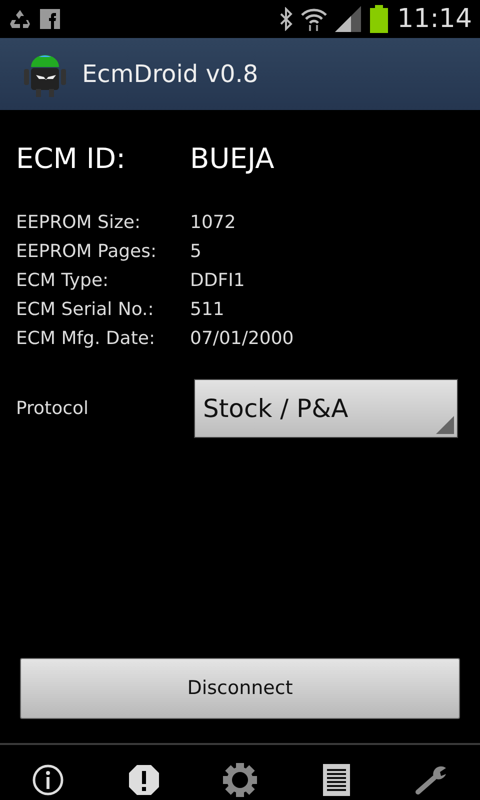 The image size is (480, 800). Describe the element at coordinates (379, 19) in the screenshot. I see `battery-icon` at that location.